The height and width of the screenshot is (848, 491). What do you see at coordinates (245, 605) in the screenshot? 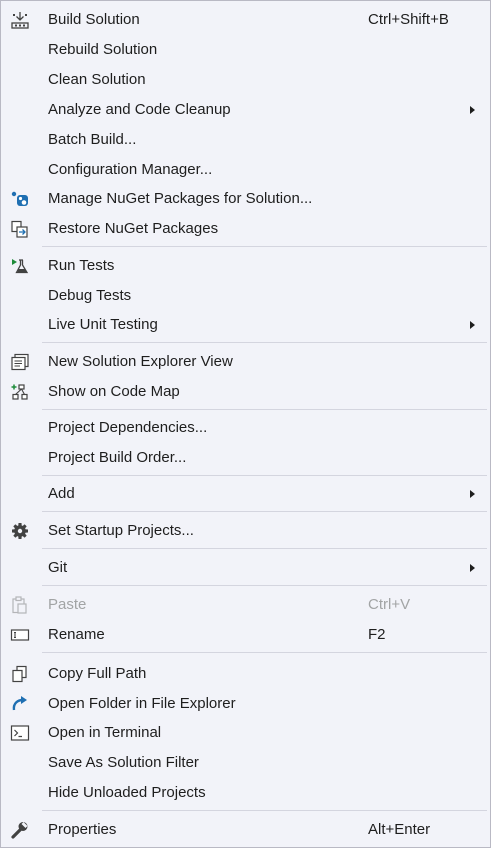
I see `menu-item-paste: Paste Ctrl+V` at bounding box center [245, 605].